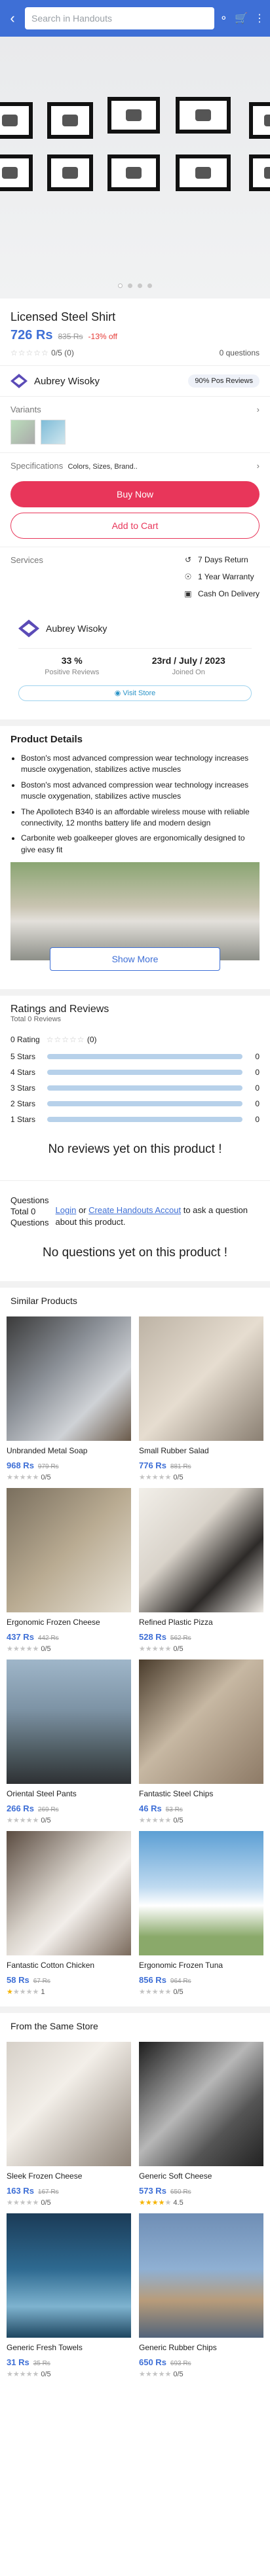 The height and width of the screenshot is (2576, 270). Describe the element at coordinates (224, 18) in the screenshot. I see `share-icon: ⚬` at that location.